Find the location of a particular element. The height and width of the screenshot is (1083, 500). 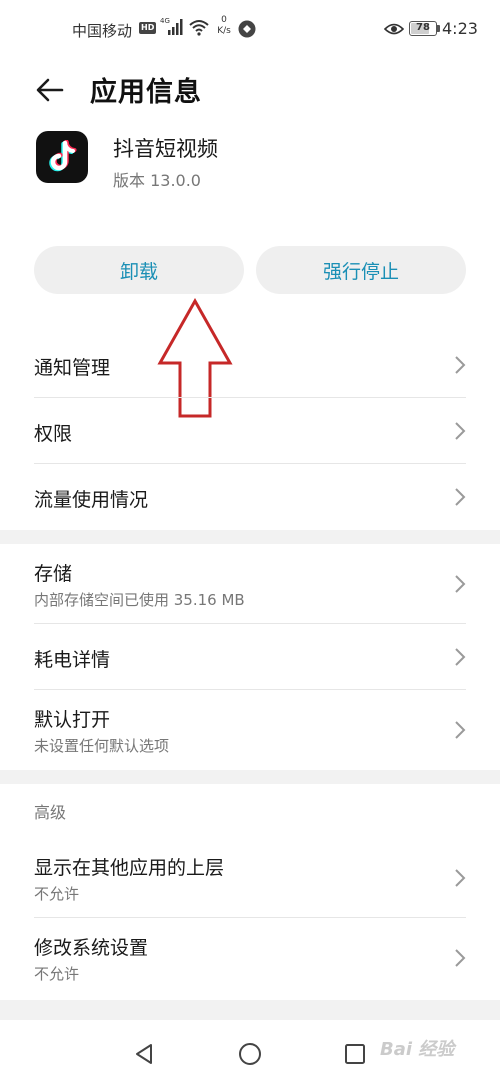

row-title: 存储 is located at coordinates (53, 574).